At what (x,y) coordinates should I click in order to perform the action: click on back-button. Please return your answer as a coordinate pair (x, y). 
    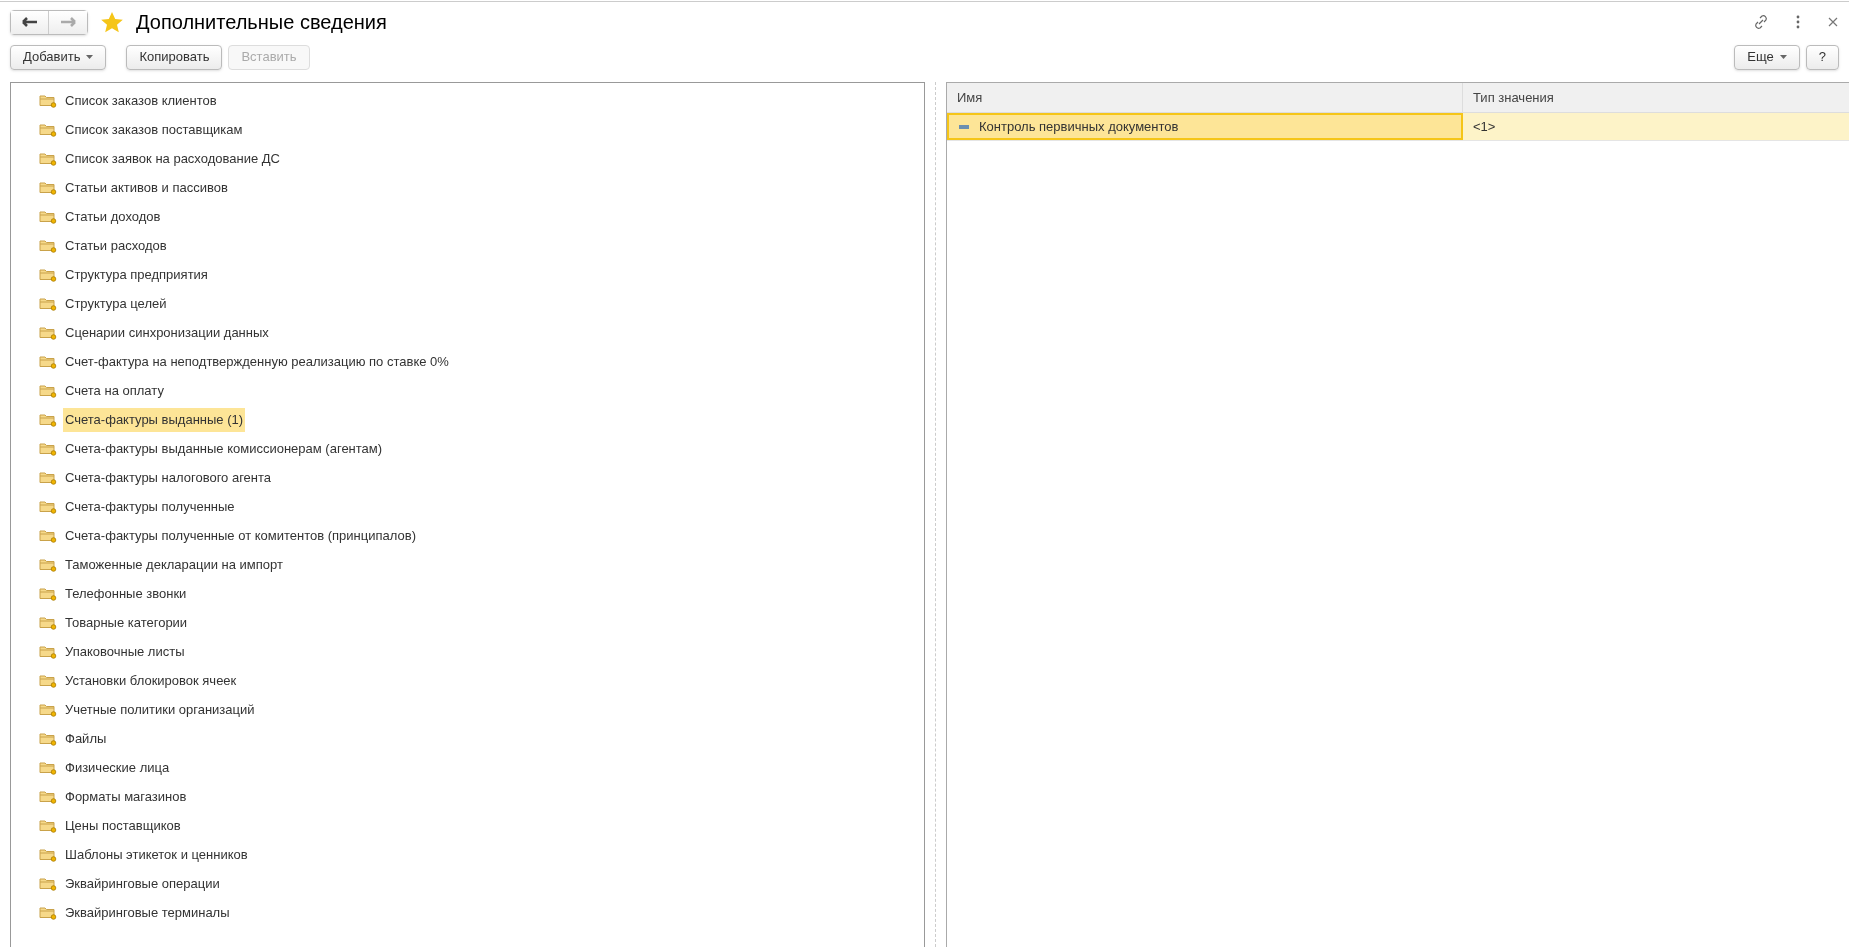
    Looking at the image, I should click on (30, 22).